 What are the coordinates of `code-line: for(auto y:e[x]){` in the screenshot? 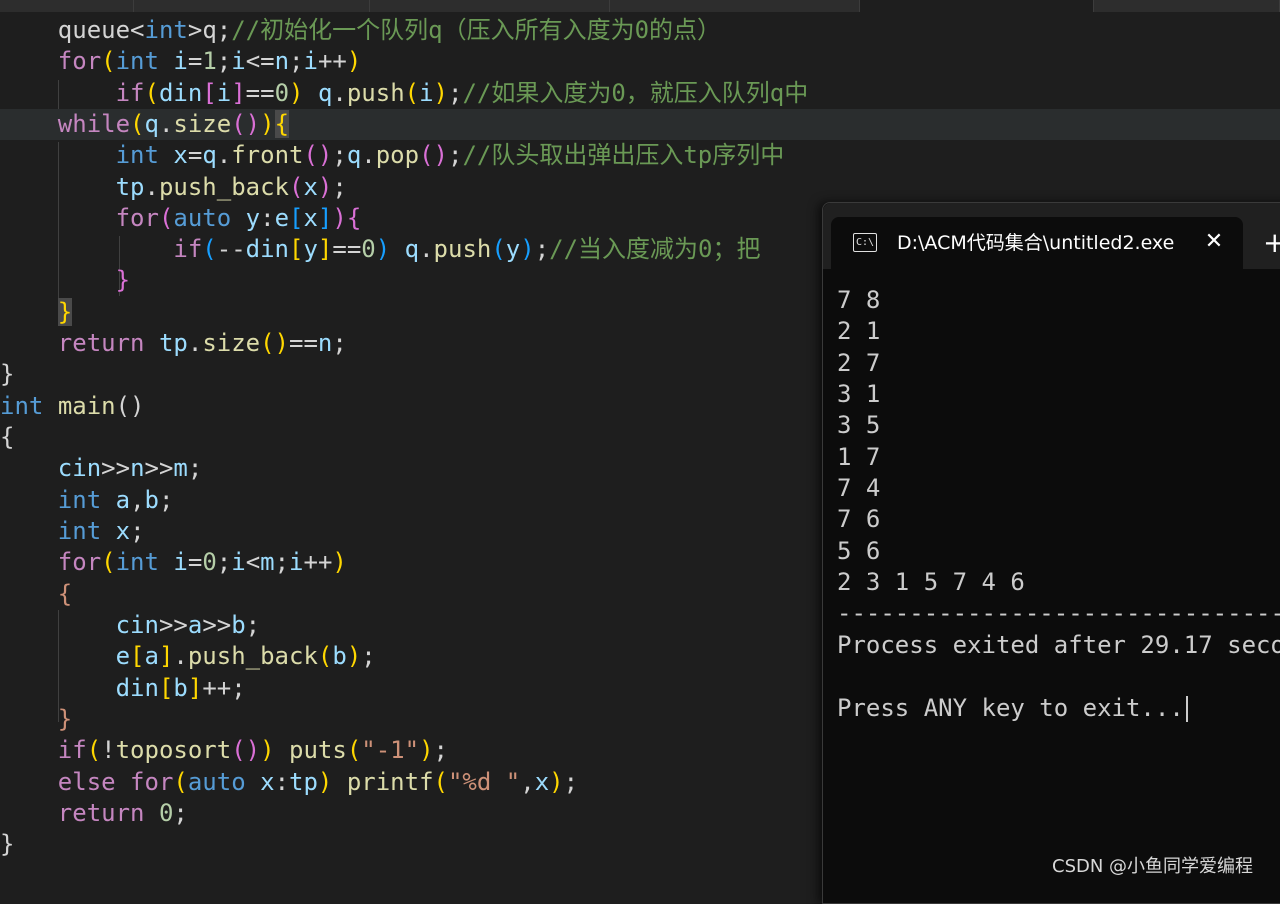 It's located at (238, 218).